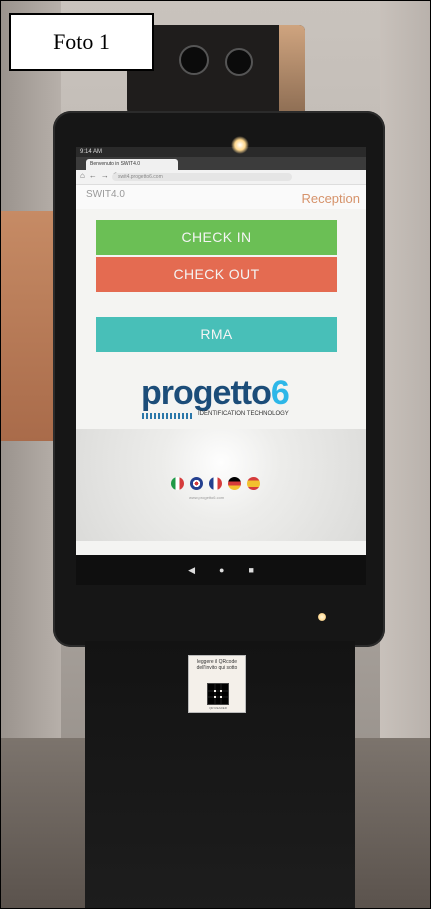  I want to click on photo-label-text: Foto 1, so click(81, 41).